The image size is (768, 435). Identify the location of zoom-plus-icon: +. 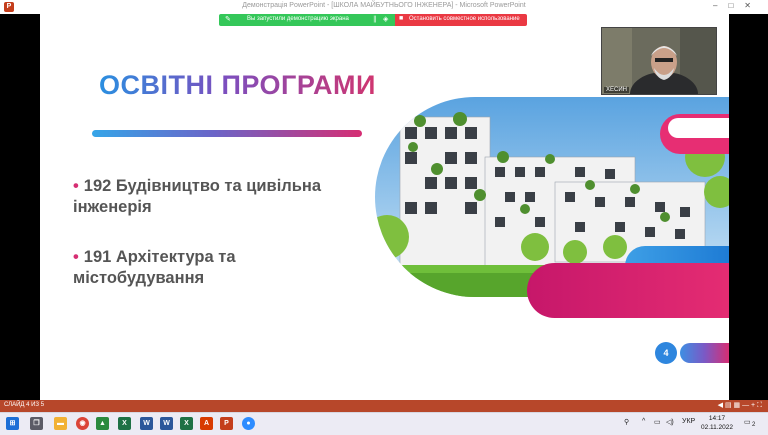
(753, 405).